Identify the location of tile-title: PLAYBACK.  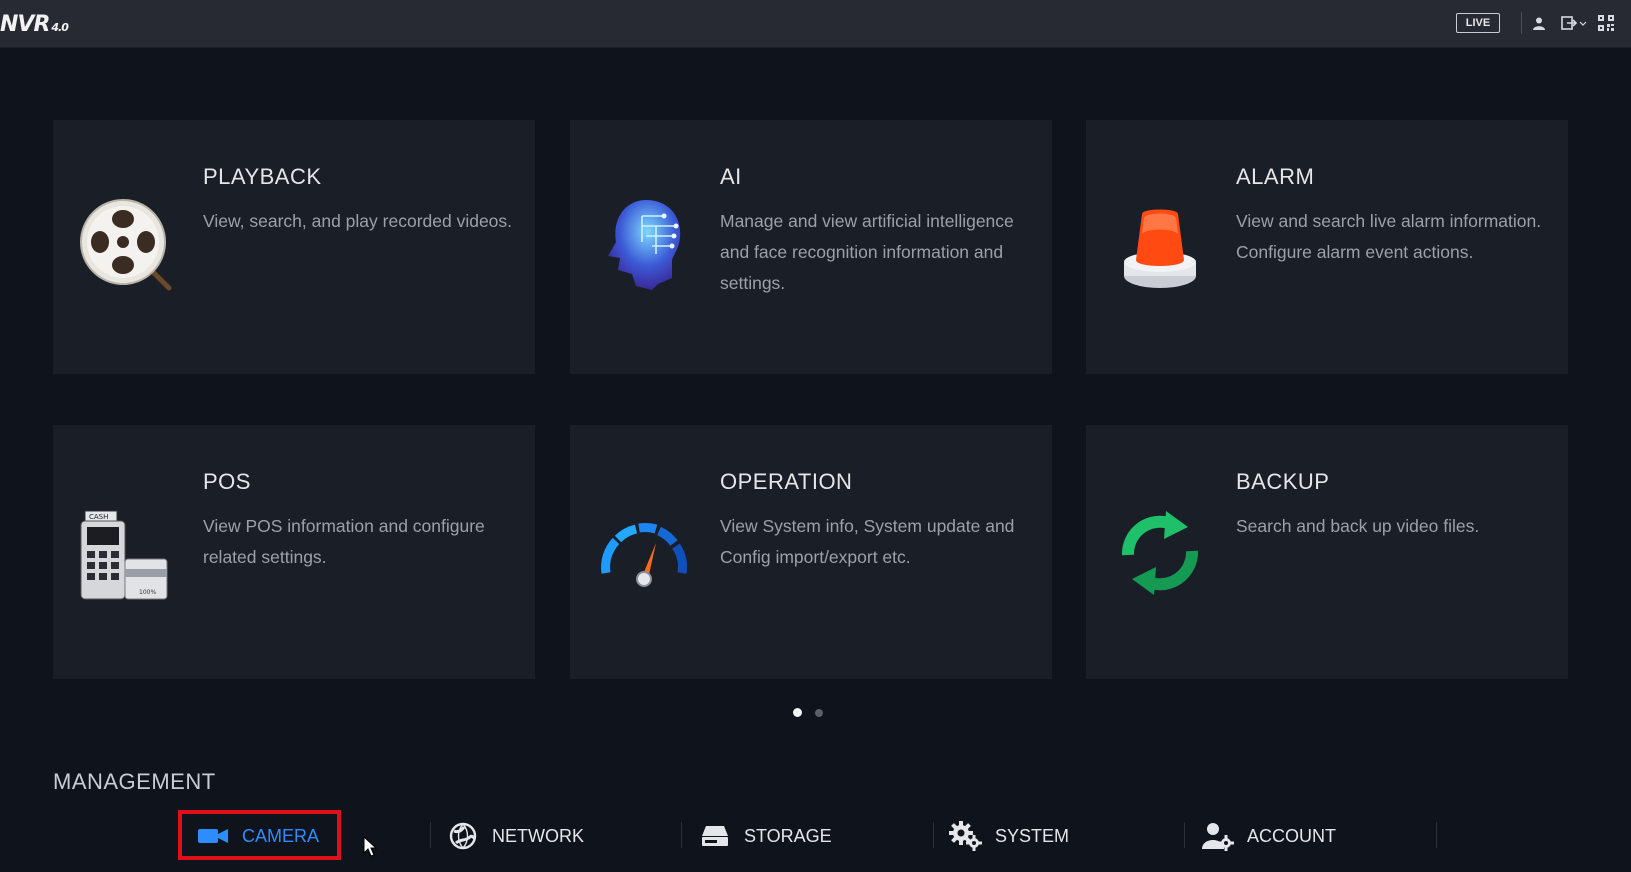
(262, 176).